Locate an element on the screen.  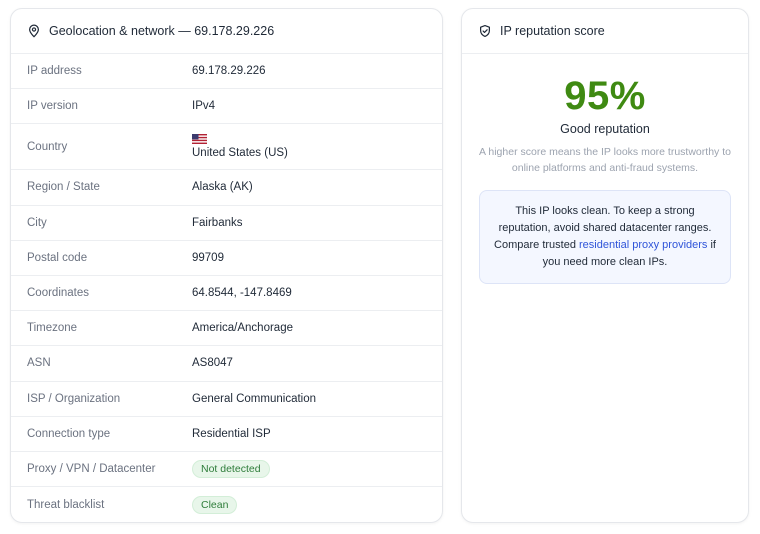
row-key: Country is located at coordinates (47, 146).